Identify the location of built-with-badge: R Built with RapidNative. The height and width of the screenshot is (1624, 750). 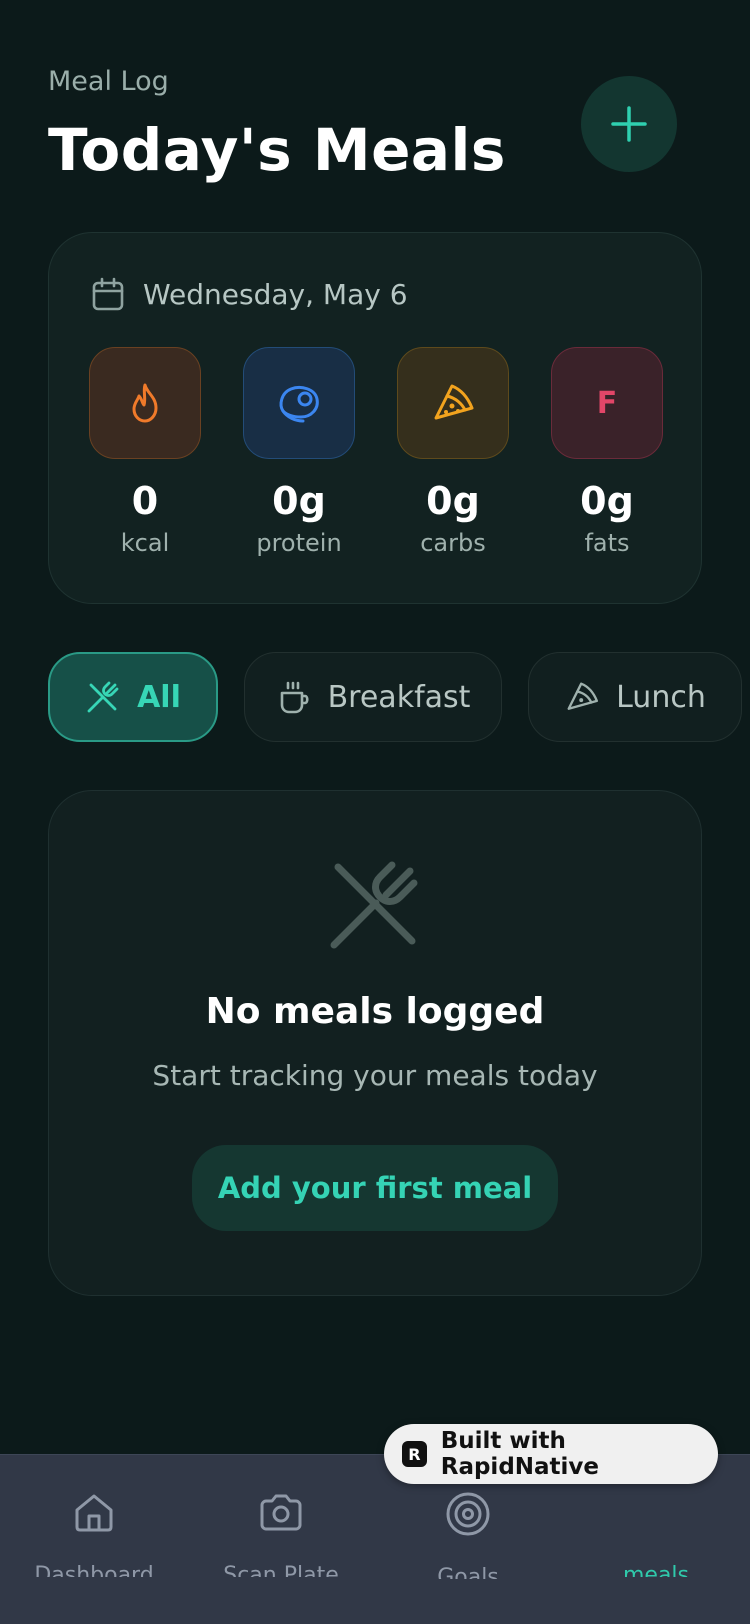
(551, 1454).